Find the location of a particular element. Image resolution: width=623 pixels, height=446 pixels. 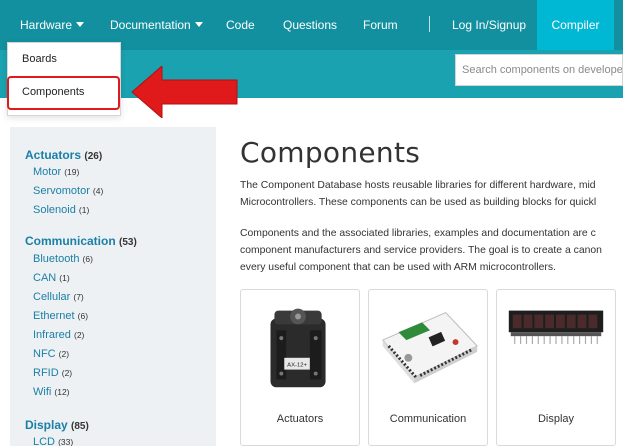

subcategory-infrared: Infrared (2) is located at coordinates (58, 335).